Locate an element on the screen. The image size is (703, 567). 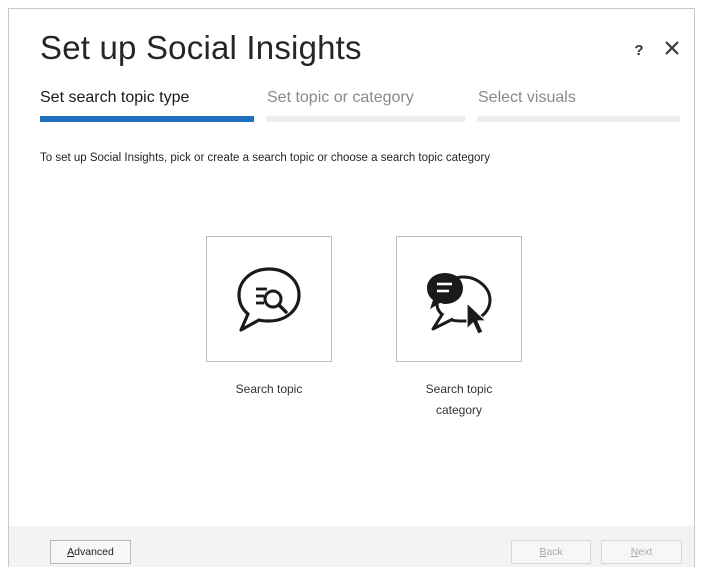
search-topic-category-label: Search topic category is located at coordinates (459, 400).